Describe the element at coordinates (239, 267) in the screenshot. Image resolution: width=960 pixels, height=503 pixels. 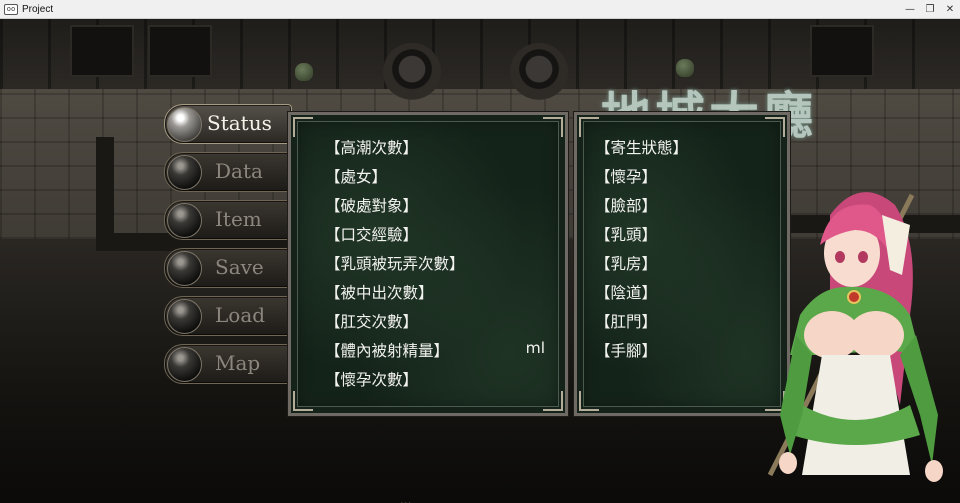
I see `menu-save-label: Save` at that location.